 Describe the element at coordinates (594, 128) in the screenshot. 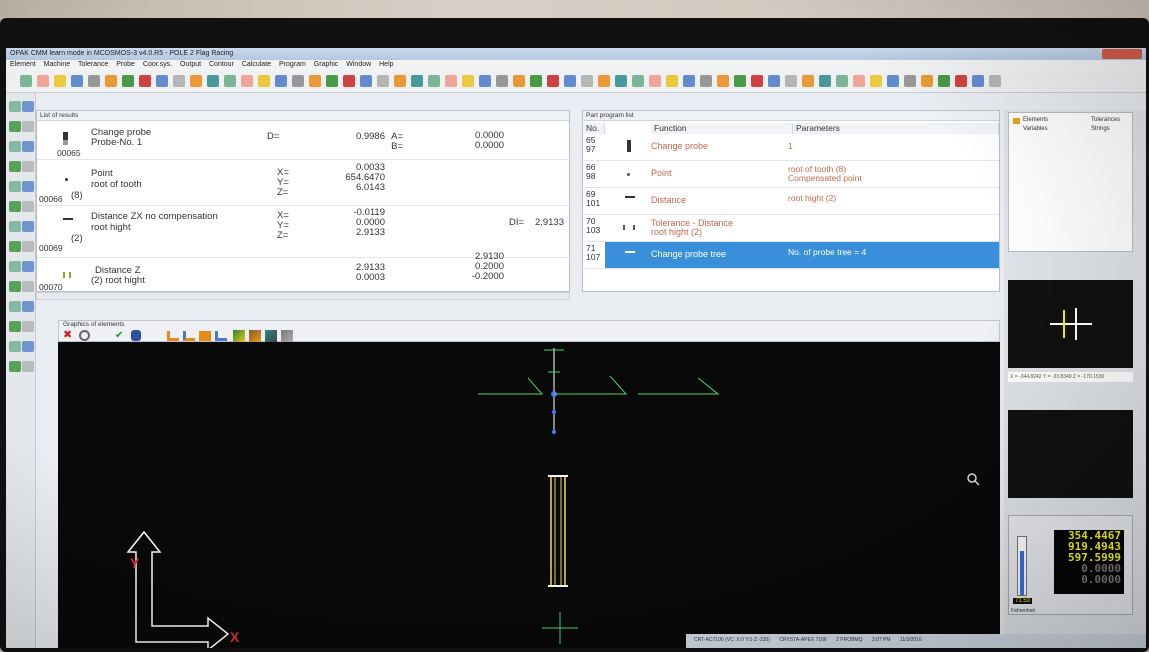

I see `col-header-no: No.` at that location.